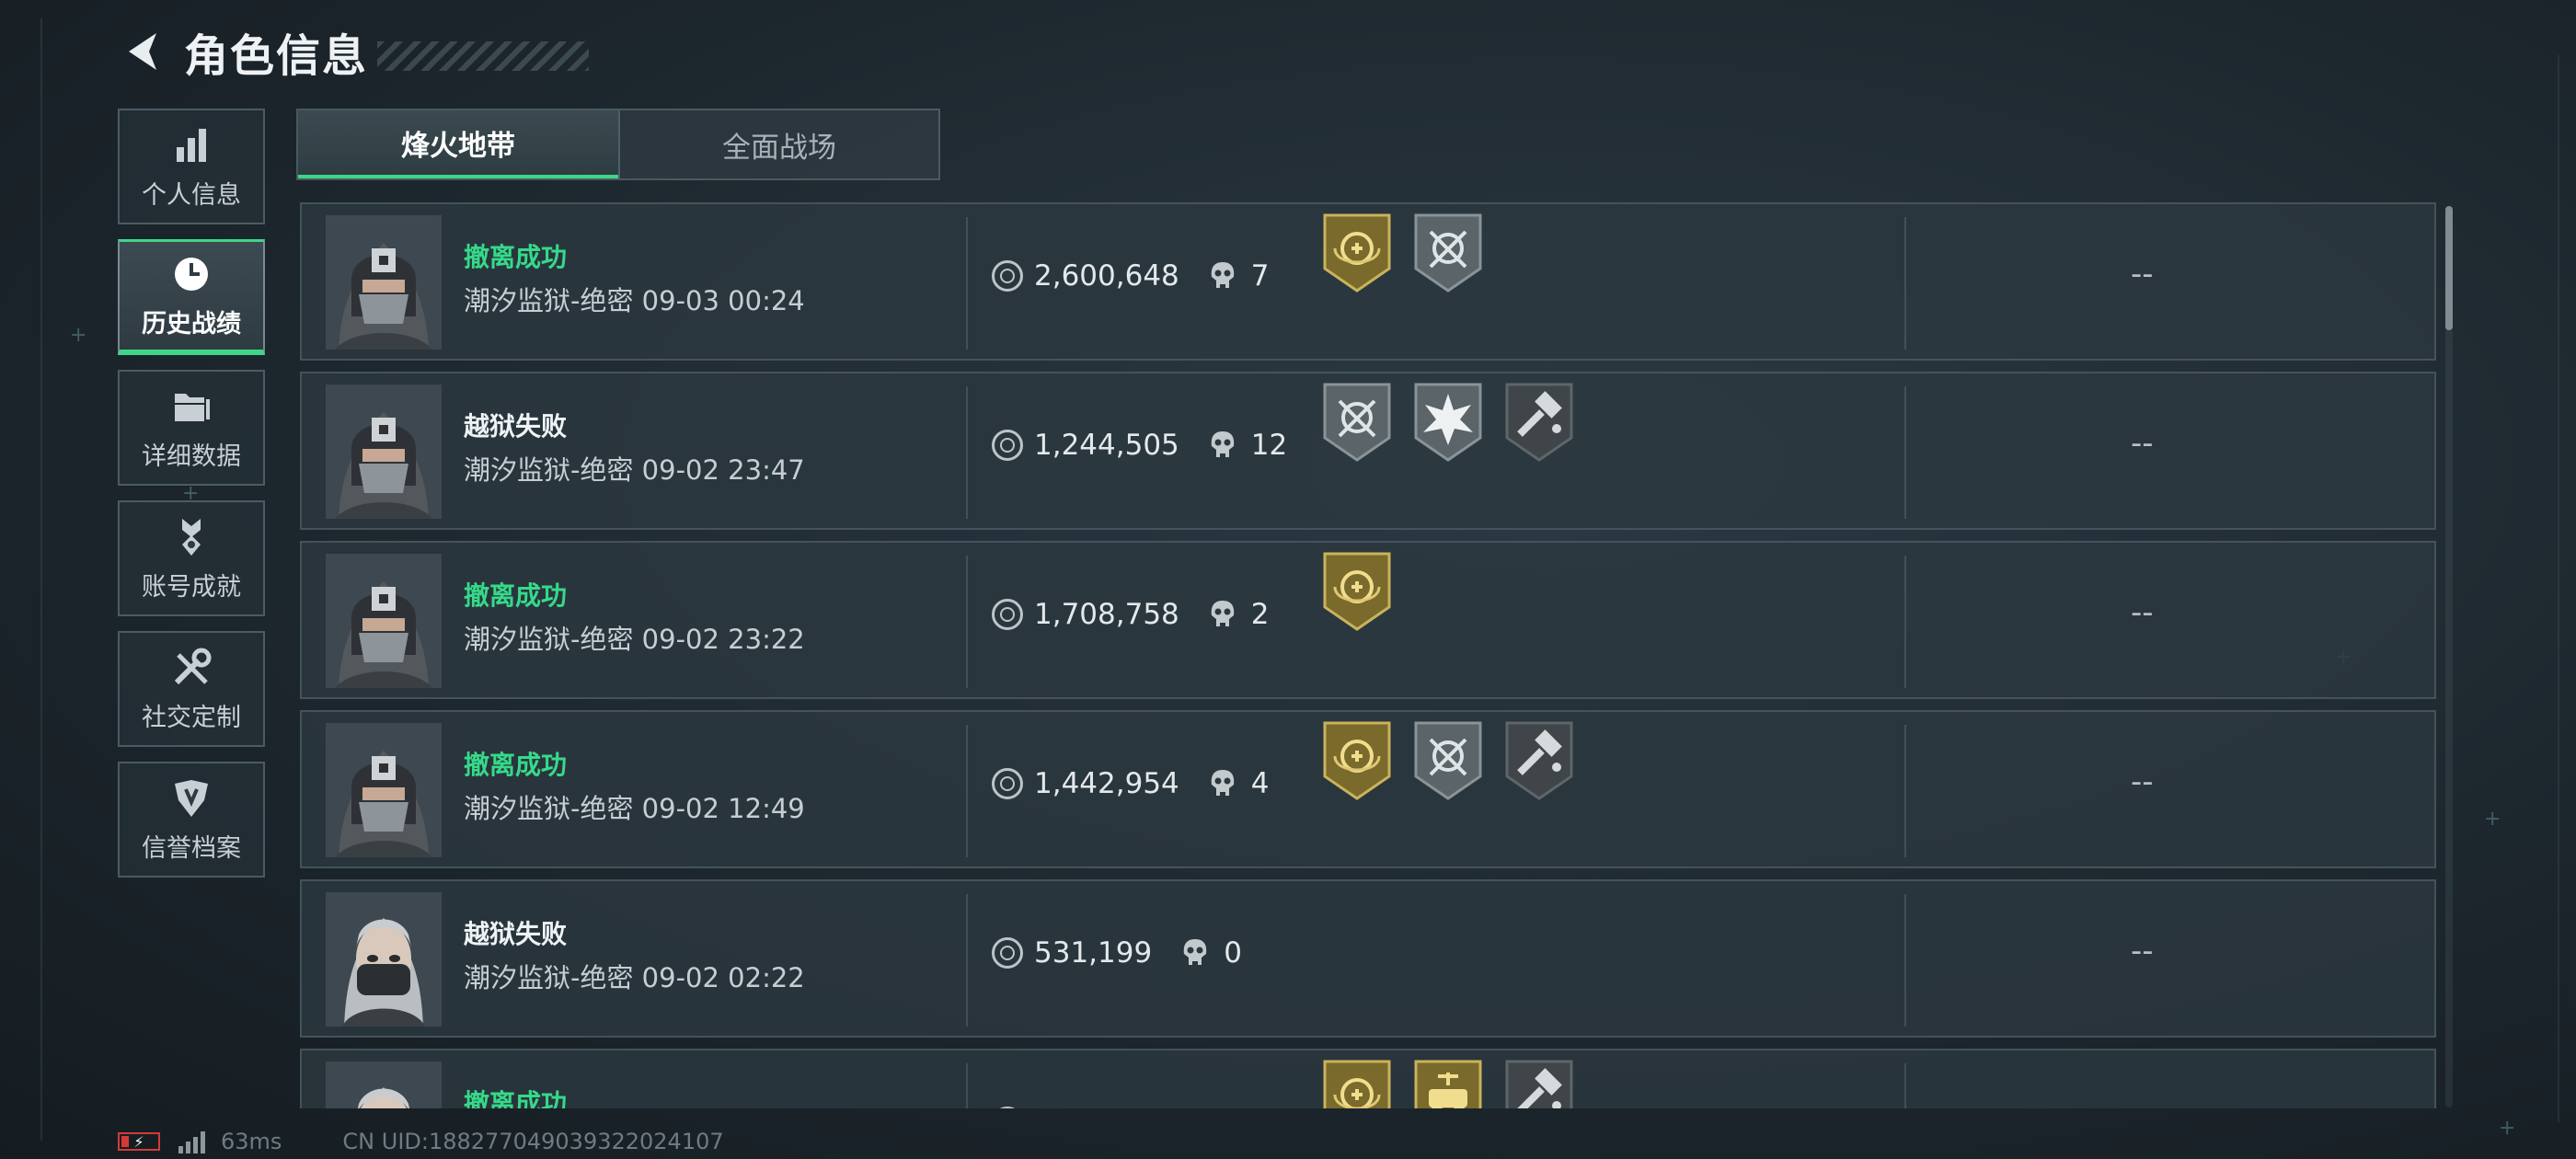 This screenshot has width=2576, height=1159. I want to click on record-row: 越狱失败 潮汐监狱-绝密 09-02 23:47 1,244,505 12 --, so click(1368, 451).